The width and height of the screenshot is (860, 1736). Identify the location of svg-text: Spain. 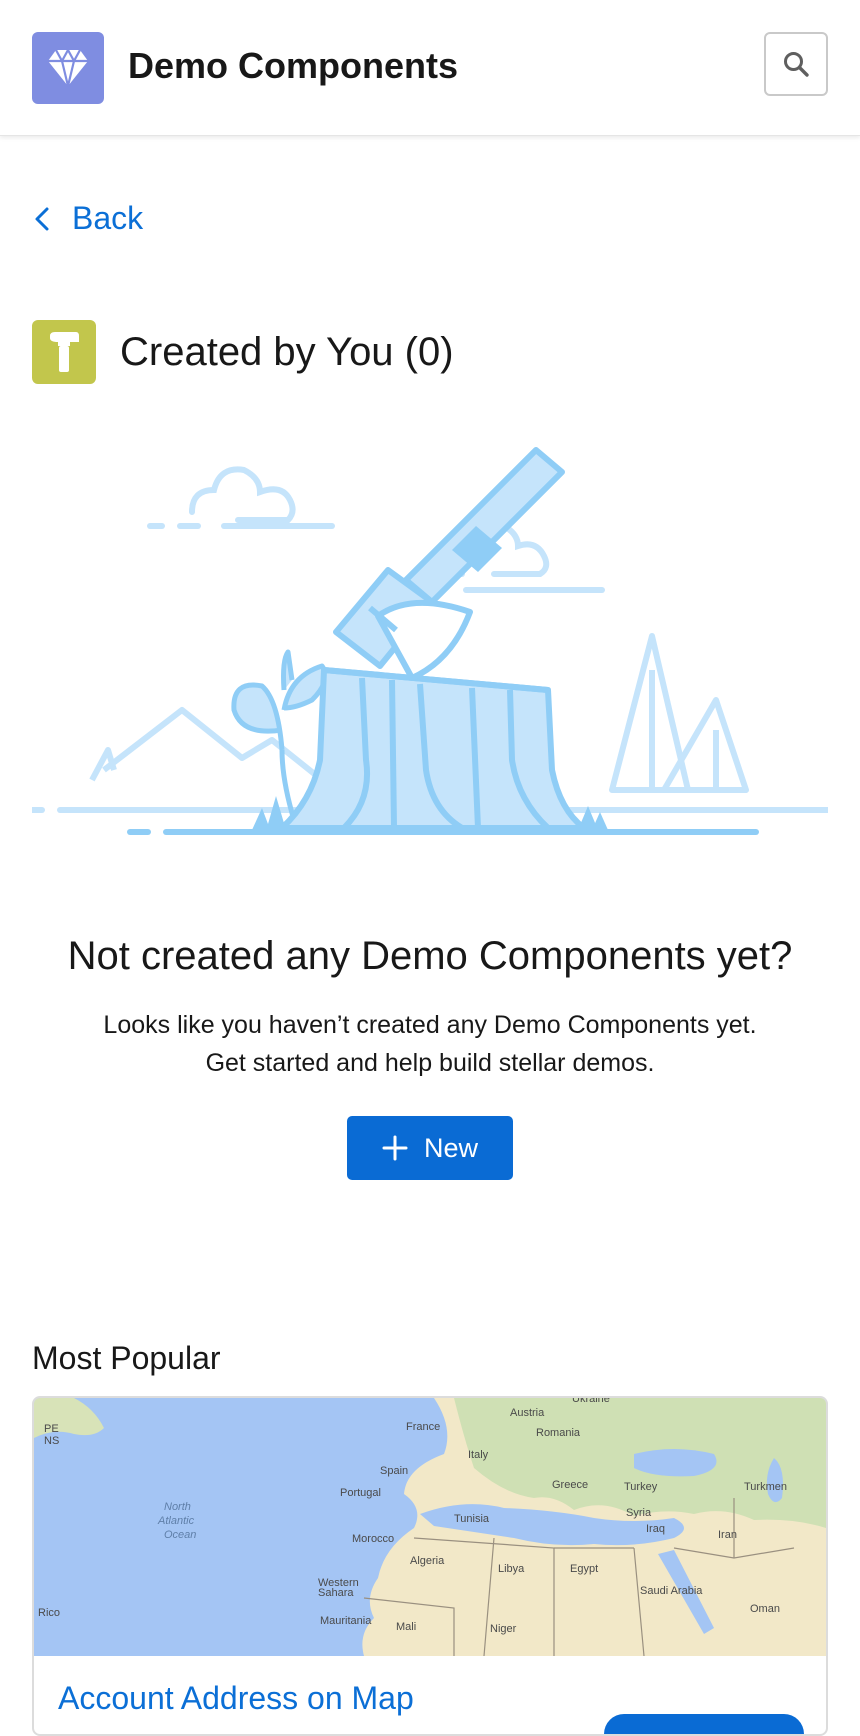
(394, 1471).